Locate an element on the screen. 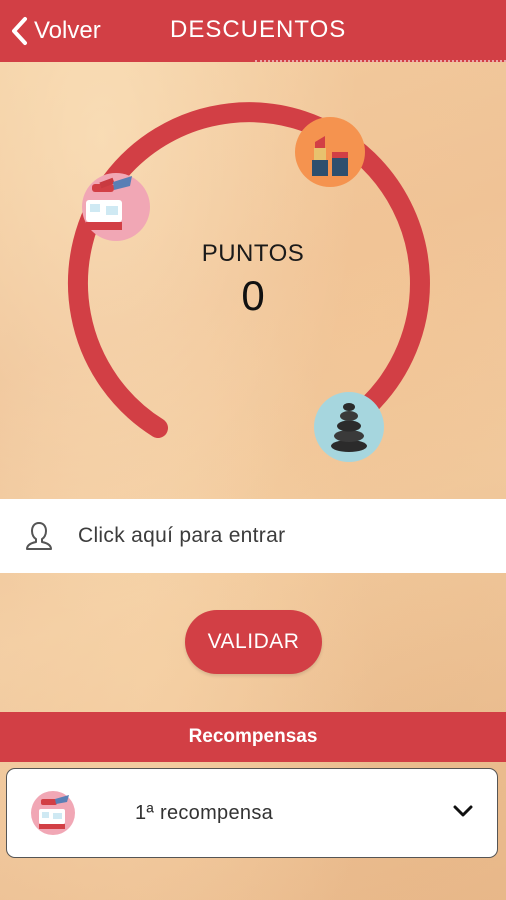  back-button: Volver is located at coordinates (55, 31).